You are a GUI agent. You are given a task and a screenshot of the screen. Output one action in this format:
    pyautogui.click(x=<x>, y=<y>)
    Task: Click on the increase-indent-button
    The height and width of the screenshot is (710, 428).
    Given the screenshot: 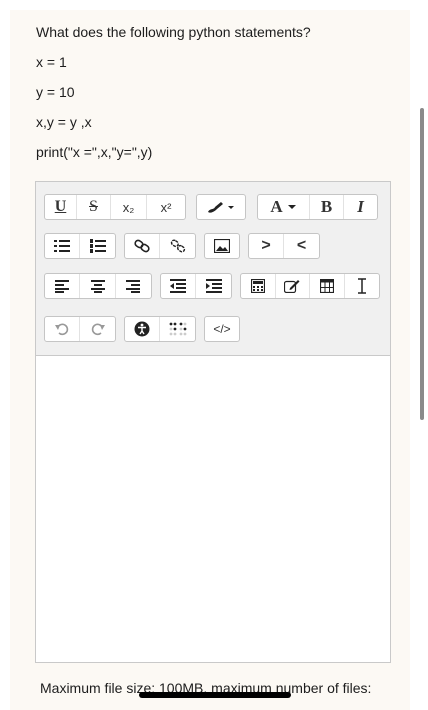 What is the action you would take?
    pyautogui.click(x=213, y=286)
    